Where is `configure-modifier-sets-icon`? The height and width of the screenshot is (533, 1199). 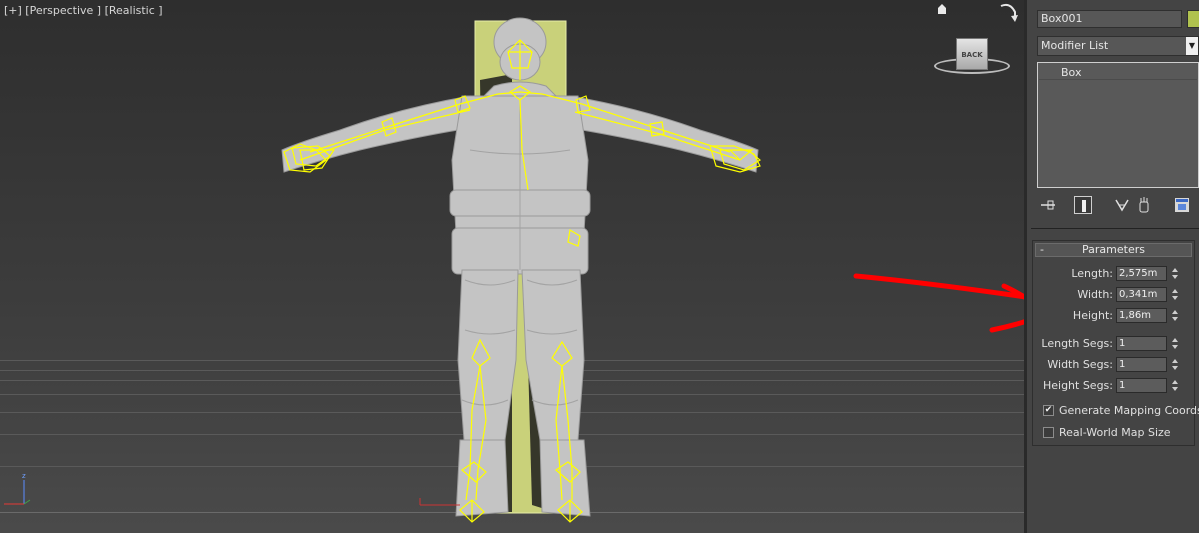 configure-modifier-sets-icon is located at coordinates (1182, 205).